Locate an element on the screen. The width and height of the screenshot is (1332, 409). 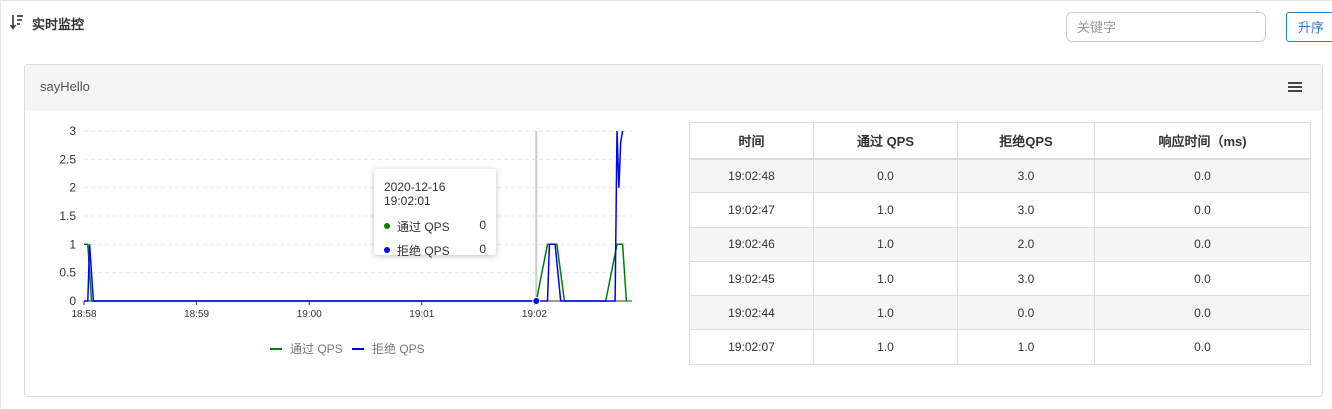
chart-tooltip: 2020-12-16 19:02:01 通过 QPS 0 拒绝 QPS 0 is located at coordinates (435, 213).